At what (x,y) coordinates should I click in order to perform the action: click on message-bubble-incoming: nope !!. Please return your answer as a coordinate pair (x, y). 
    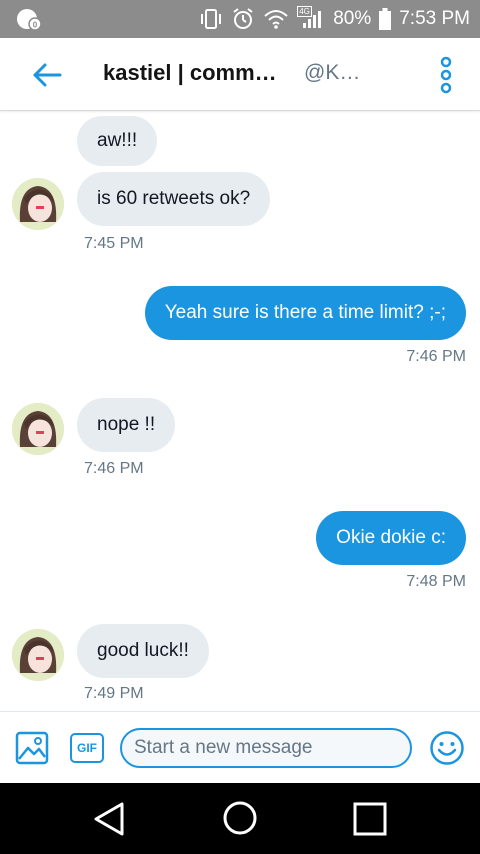
    Looking at the image, I should click on (126, 425).